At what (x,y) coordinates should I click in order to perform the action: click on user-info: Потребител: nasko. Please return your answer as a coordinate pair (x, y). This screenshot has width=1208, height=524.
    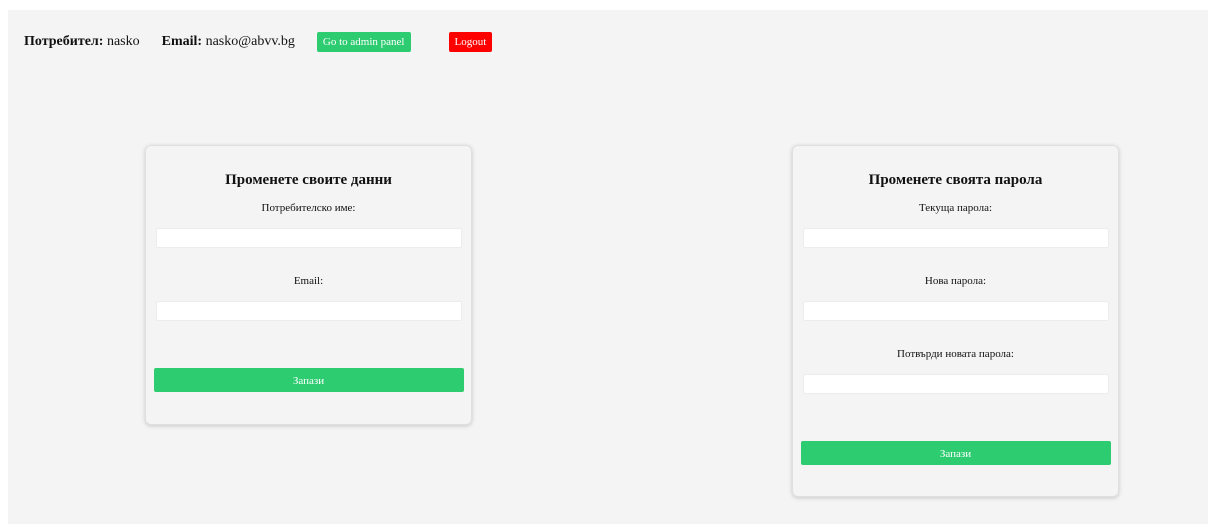
    Looking at the image, I should click on (82, 42).